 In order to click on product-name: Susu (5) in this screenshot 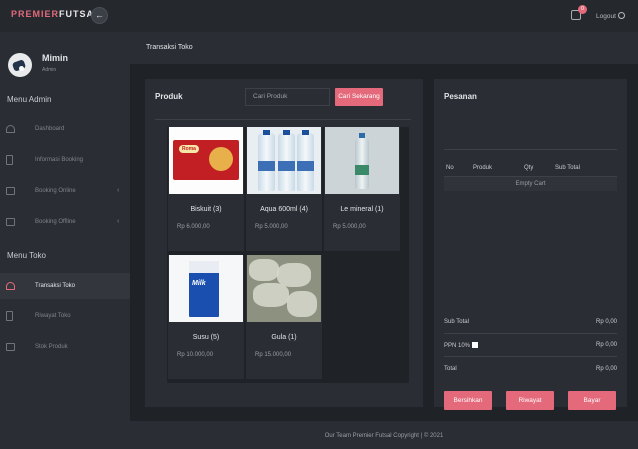, I will do `click(206, 337)`.